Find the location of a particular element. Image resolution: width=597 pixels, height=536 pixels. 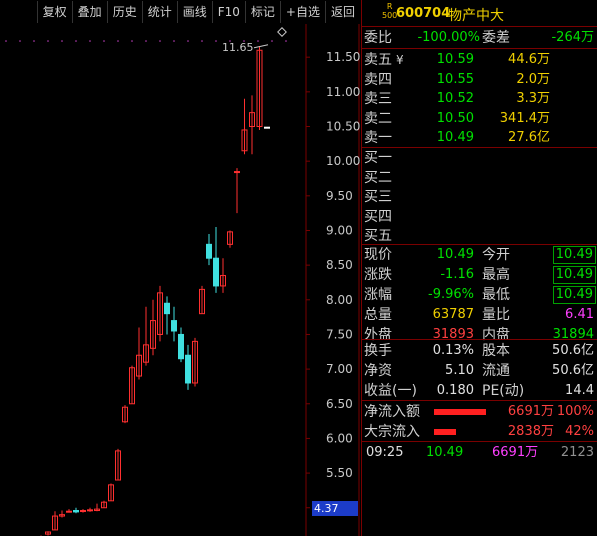

y-tick-label: 6.50 is located at coordinates (339, 404).